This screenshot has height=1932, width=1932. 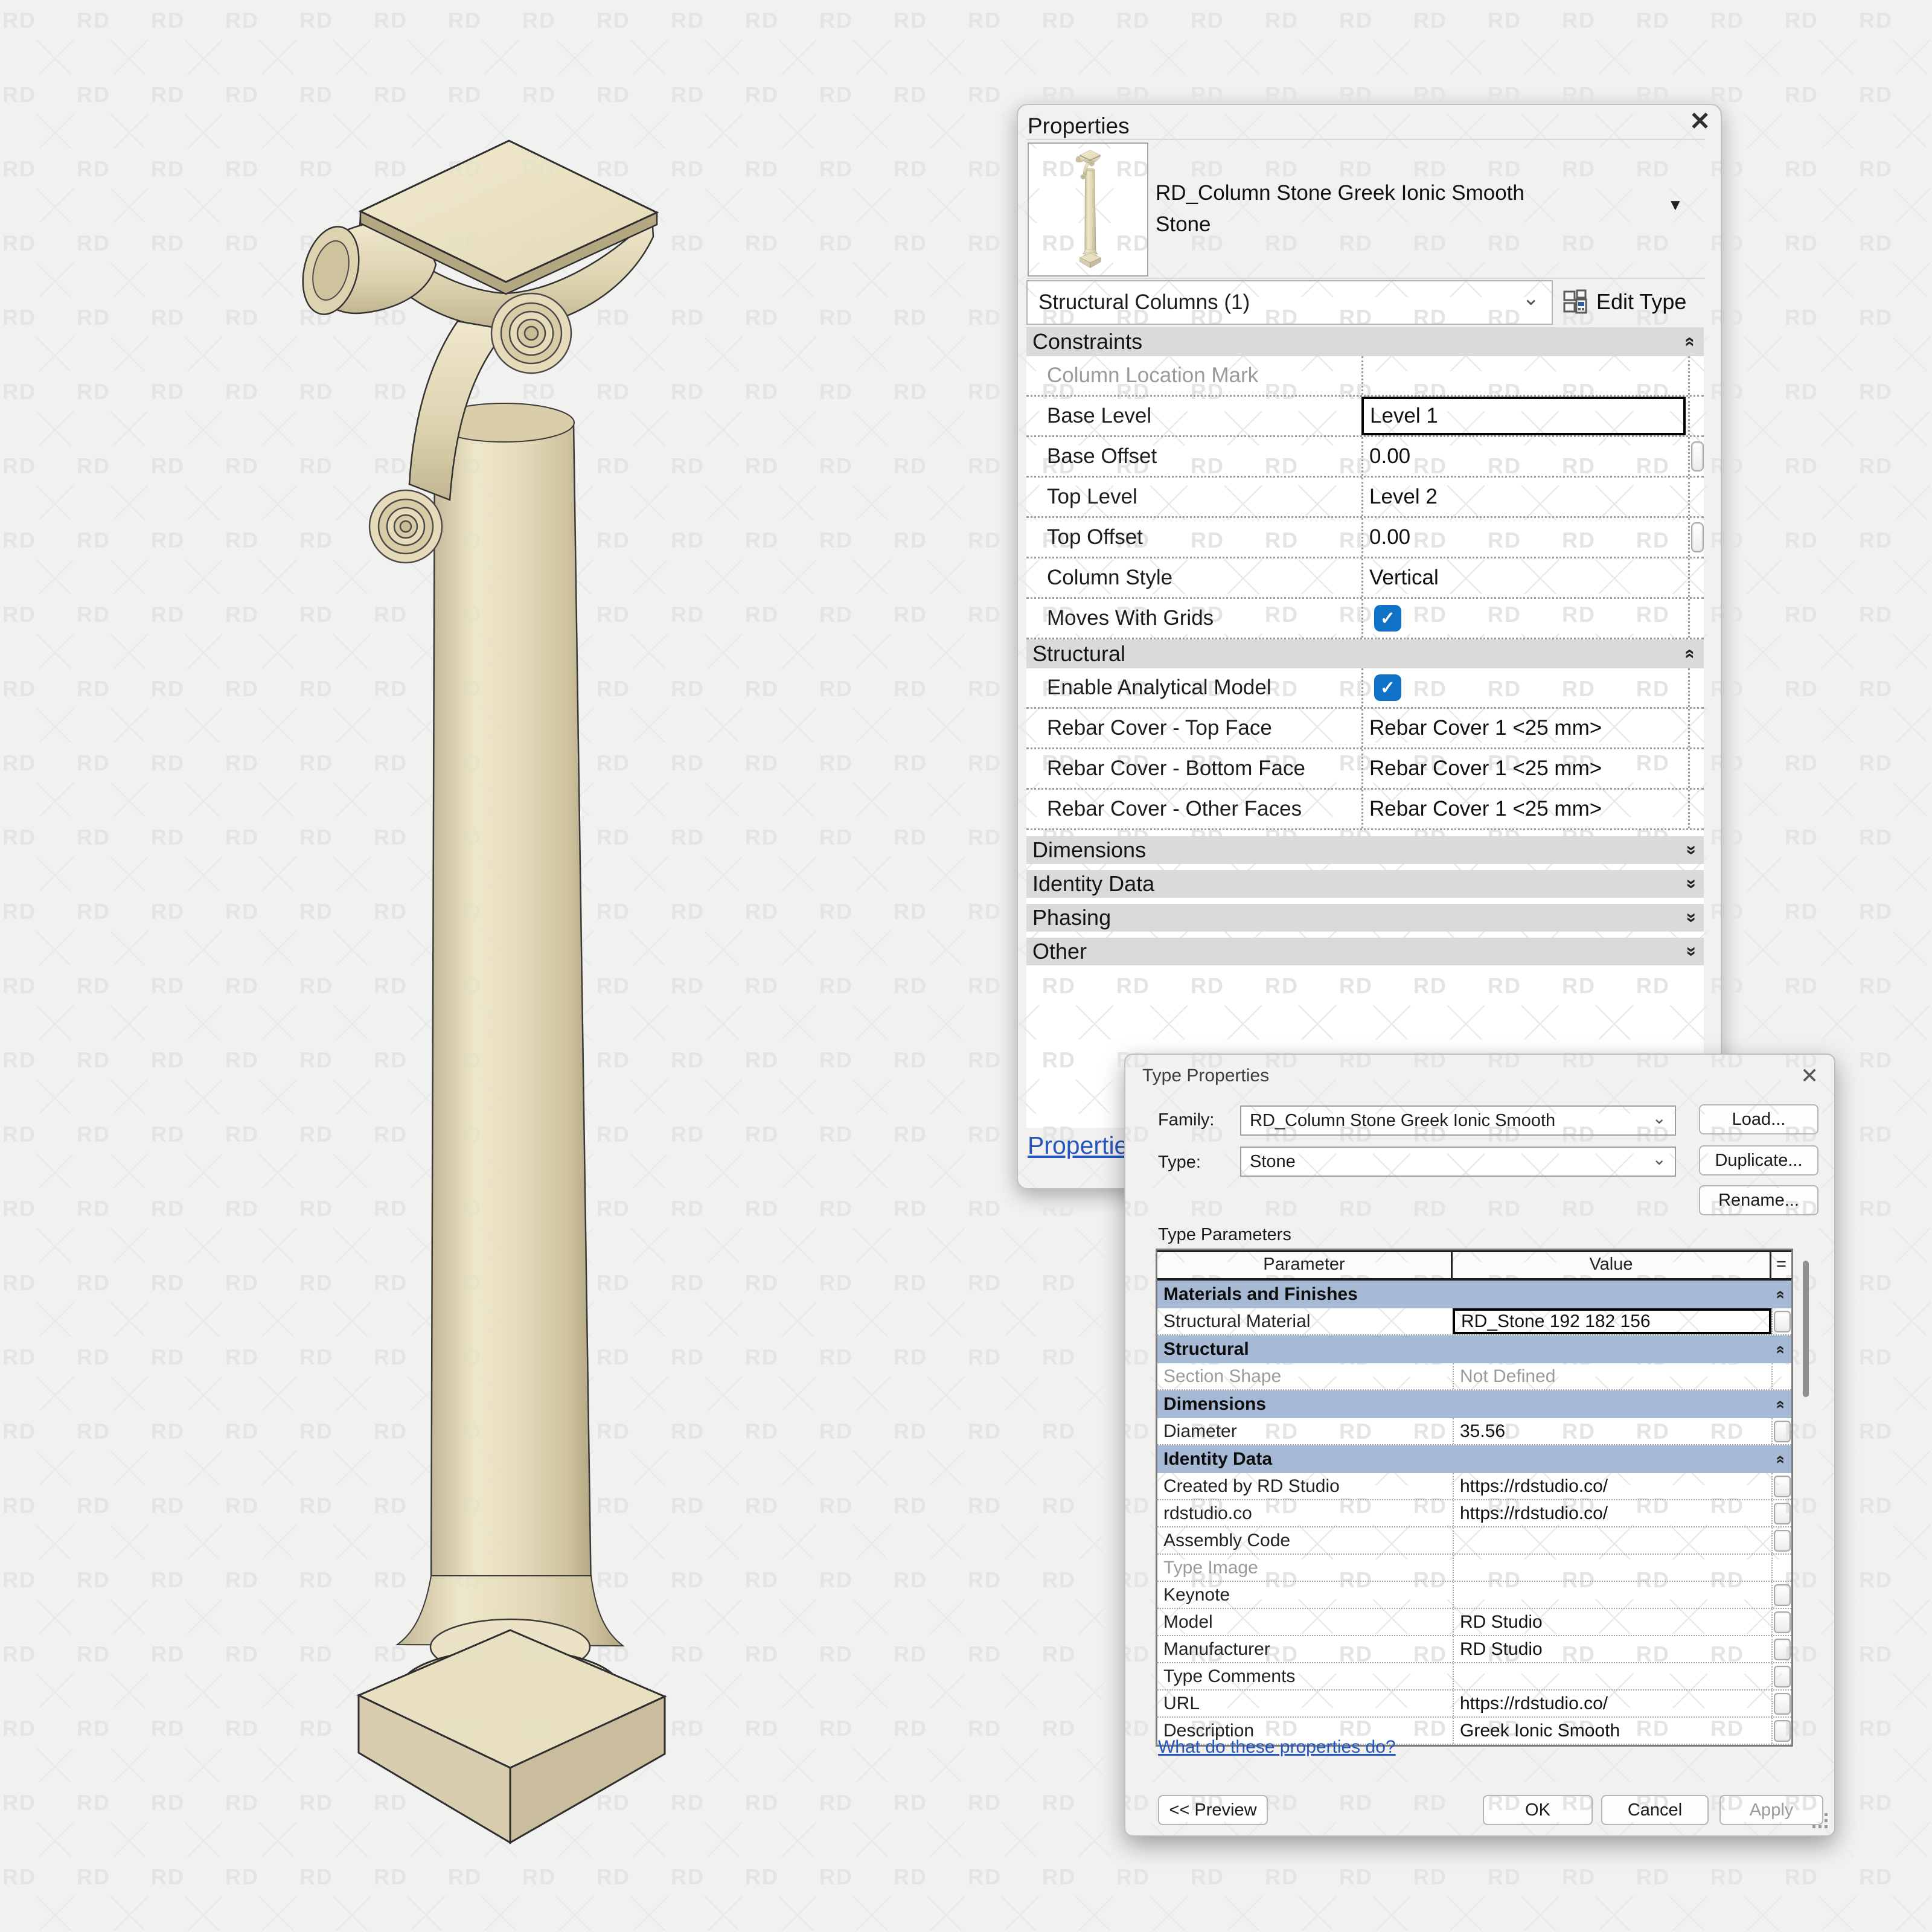 I want to click on scrollbar-thumb, so click(x=1806, y=1329).